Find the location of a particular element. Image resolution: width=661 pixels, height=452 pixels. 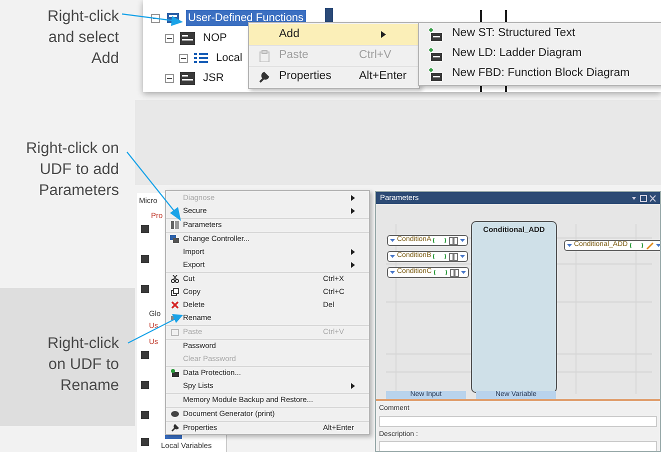

tree-item: JSR is located at coordinates (213, 78).